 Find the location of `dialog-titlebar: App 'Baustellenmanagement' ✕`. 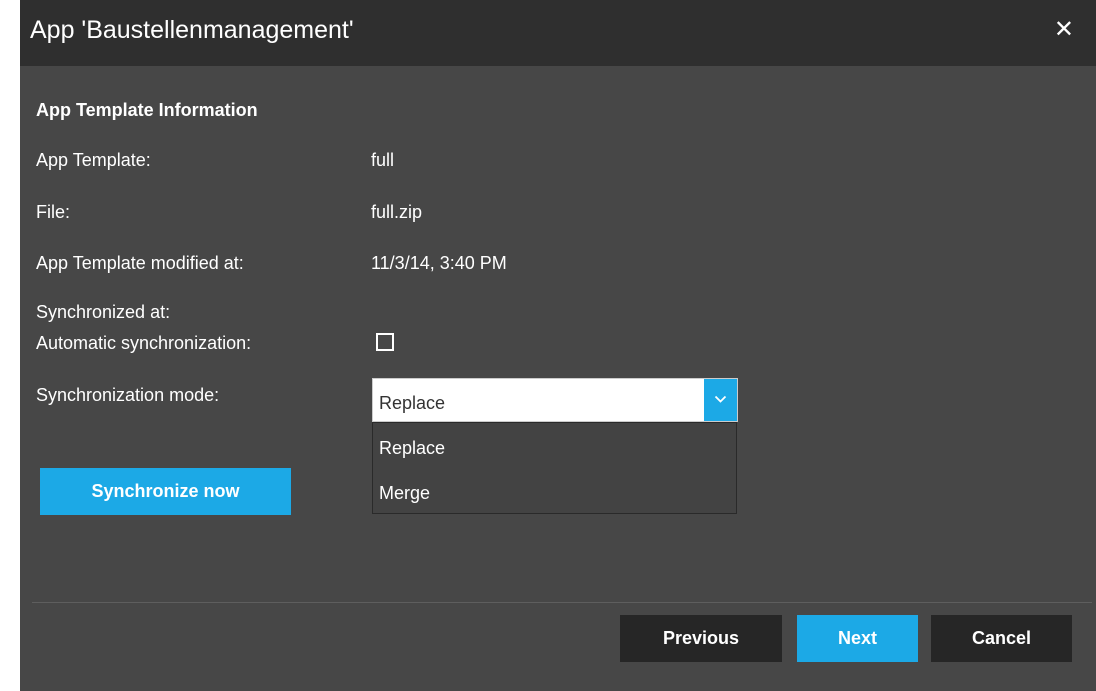

dialog-titlebar: App 'Baustellenmanagement' ✕ is located at coordinates (558, 33).